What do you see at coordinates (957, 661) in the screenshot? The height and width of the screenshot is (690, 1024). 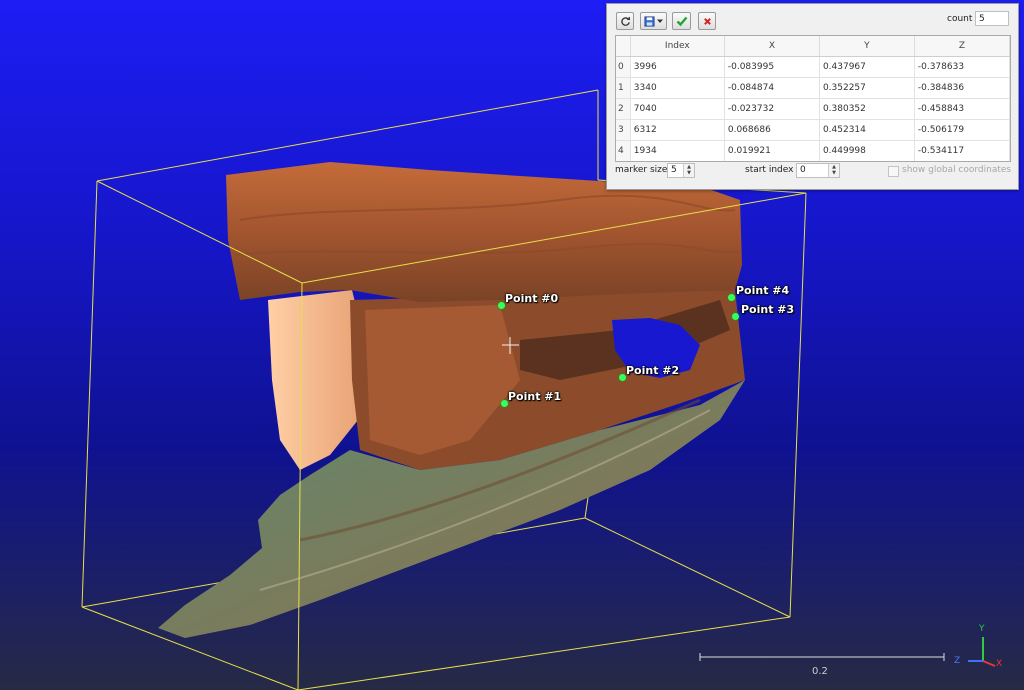 I see `axis-z-label: Z` at bounding box center [957, 661].